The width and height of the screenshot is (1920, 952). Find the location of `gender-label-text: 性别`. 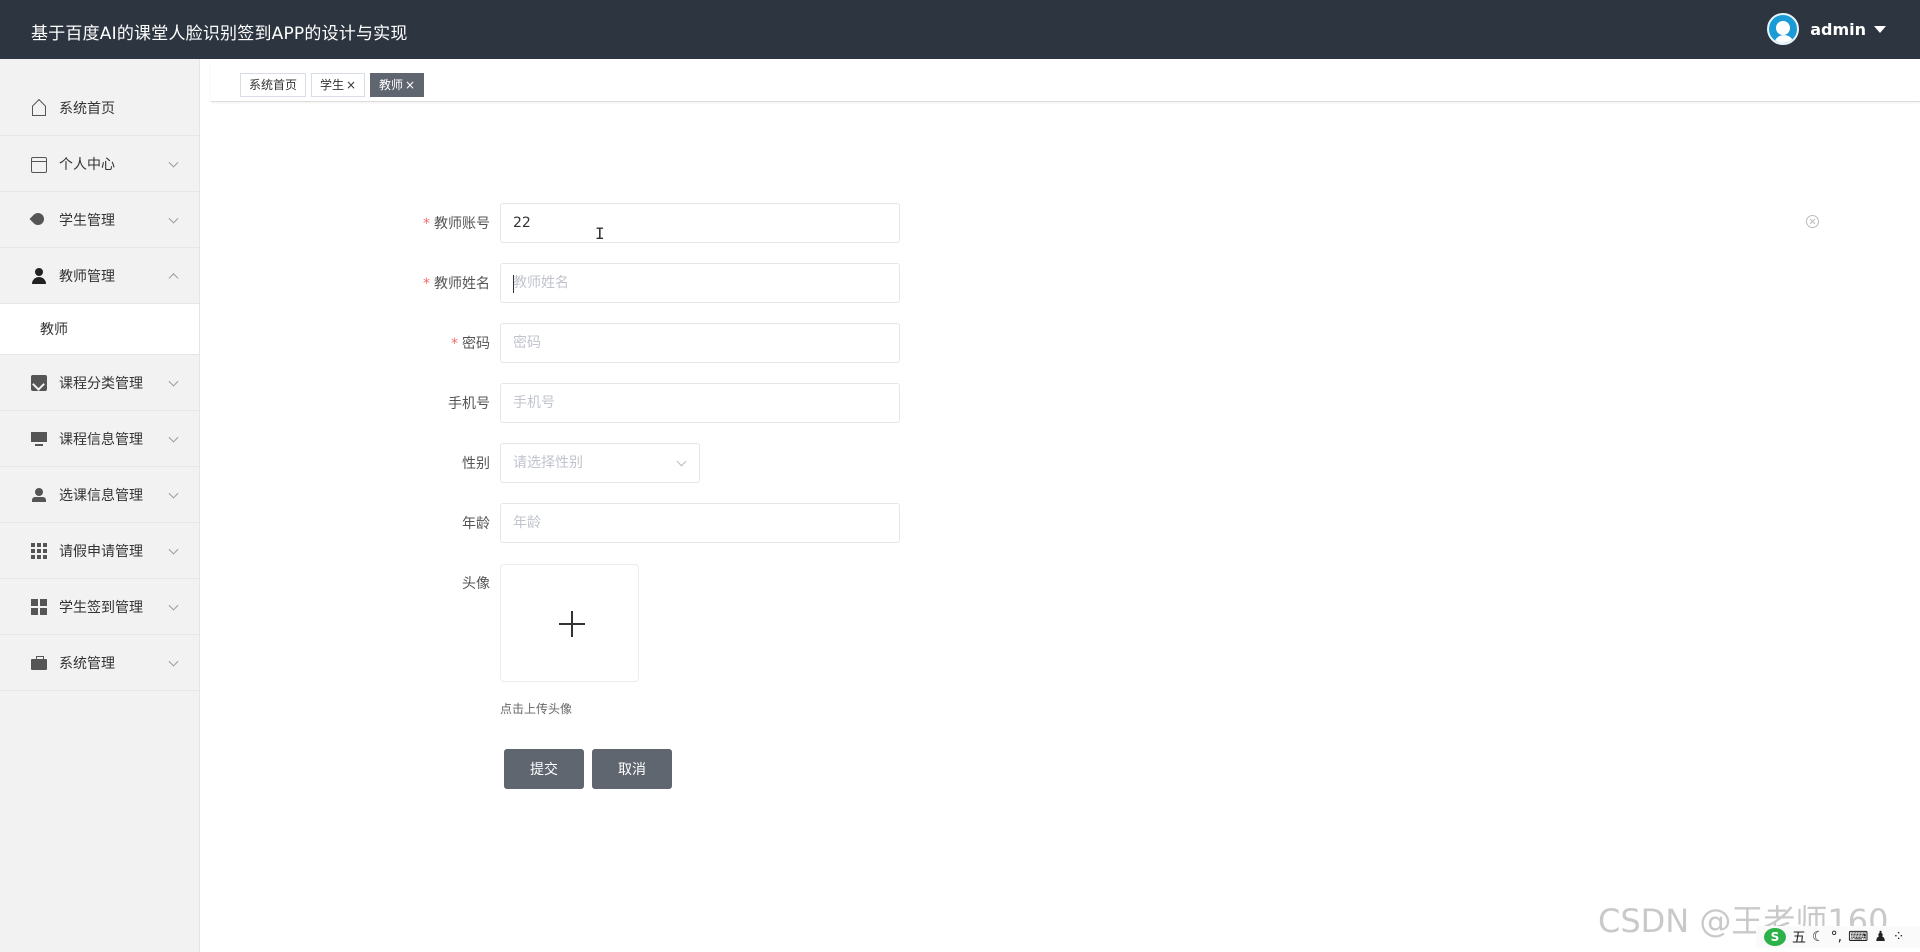

gender-label-text: 性别 is located at coordinates (476, 464).